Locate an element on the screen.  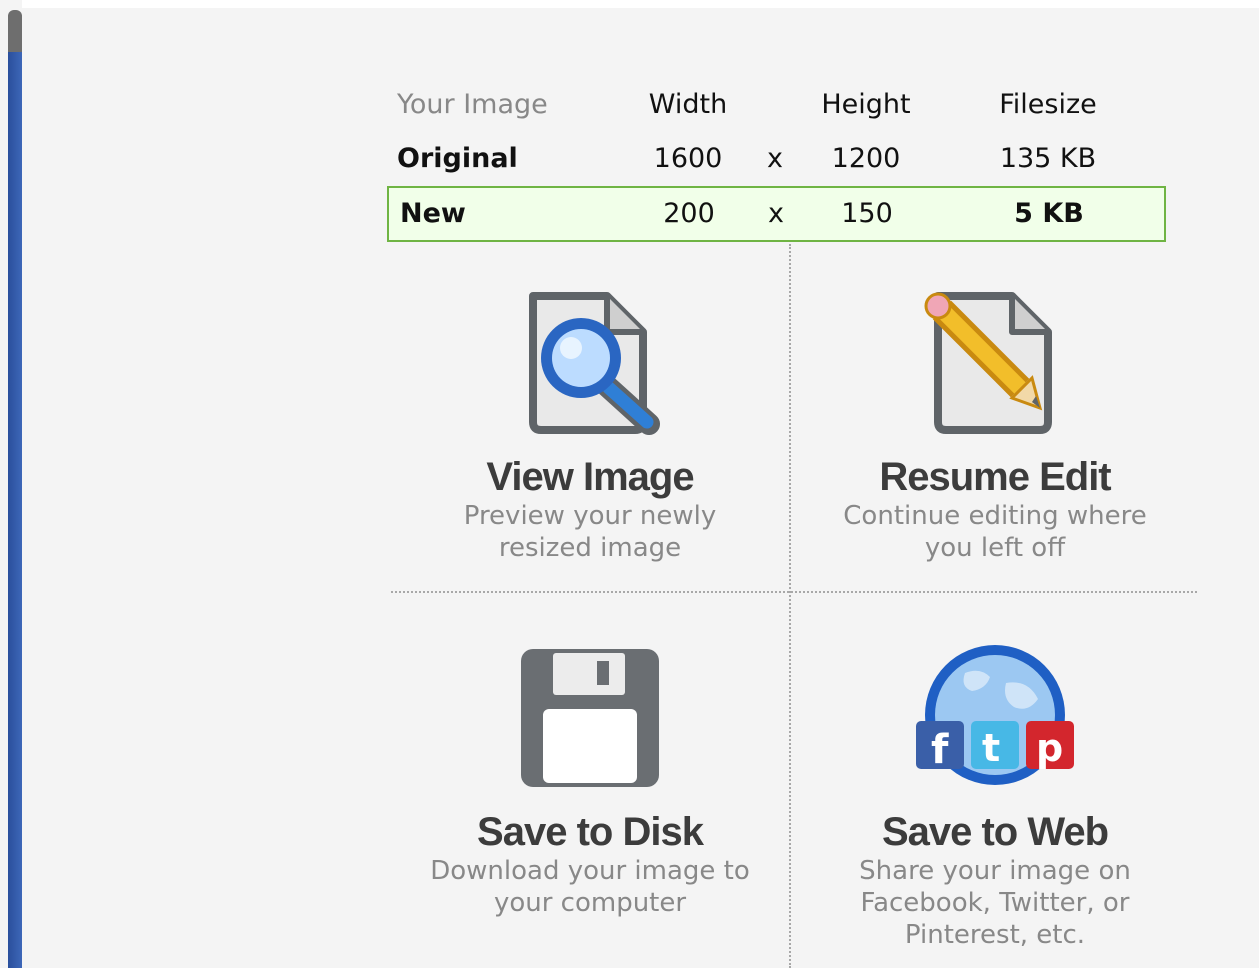
header-filesize: Filesize is located at coordinates (1048, 104).